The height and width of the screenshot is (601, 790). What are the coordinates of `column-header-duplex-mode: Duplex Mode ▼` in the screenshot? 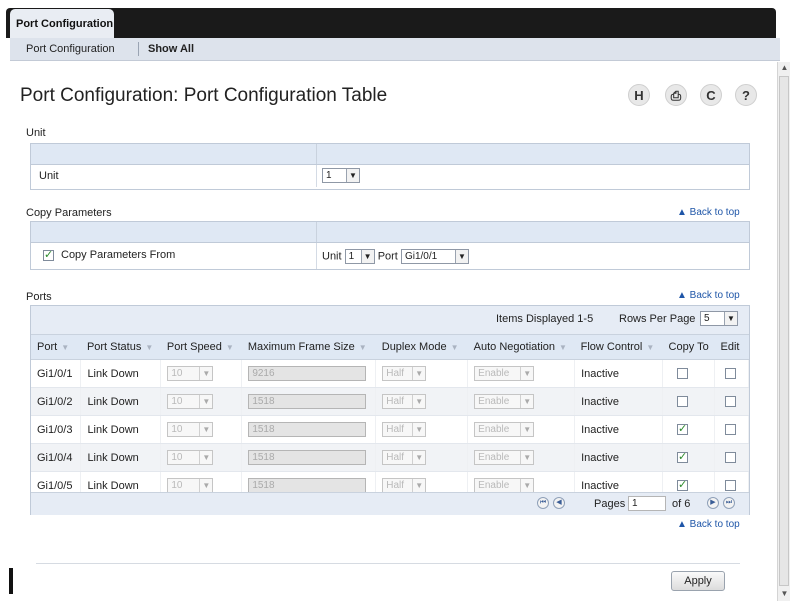 It's located at (421, 347).